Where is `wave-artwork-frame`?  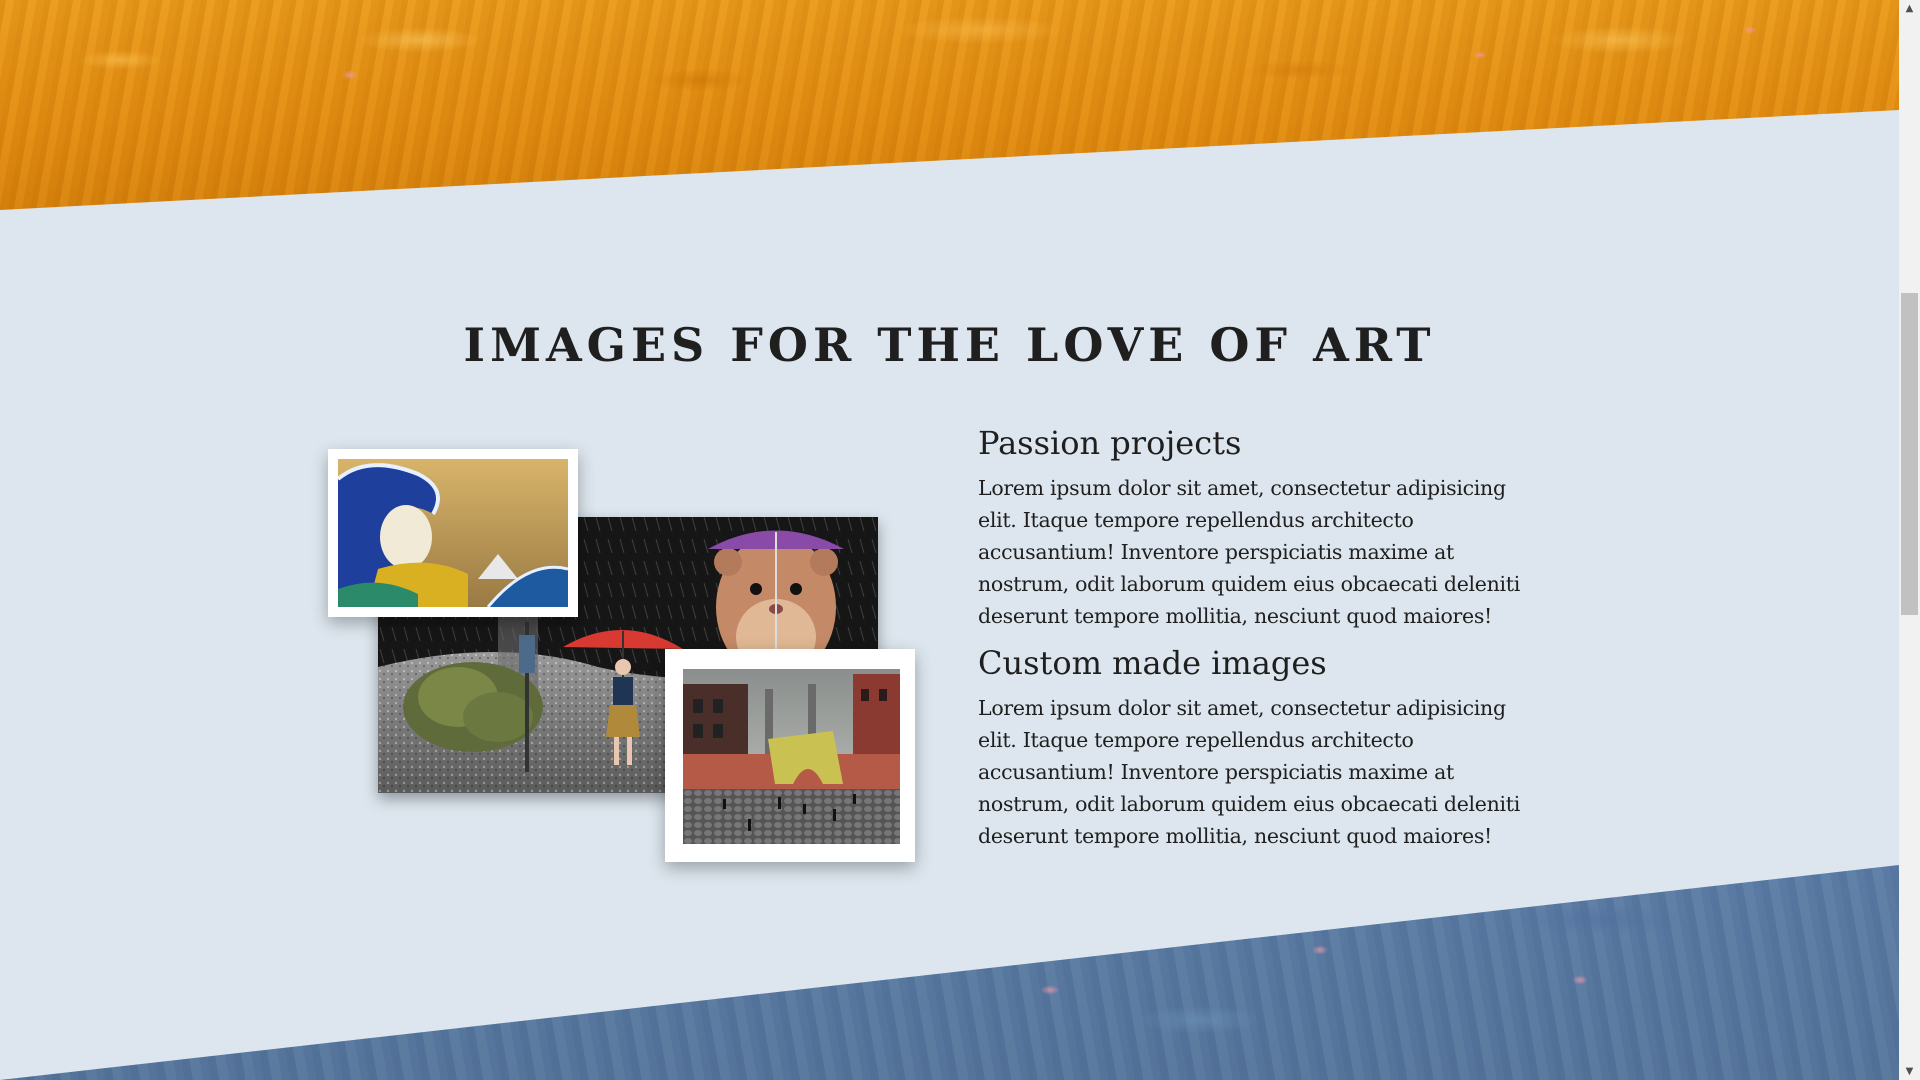
wave-artwork-frame is located at coordinates (453, 533).